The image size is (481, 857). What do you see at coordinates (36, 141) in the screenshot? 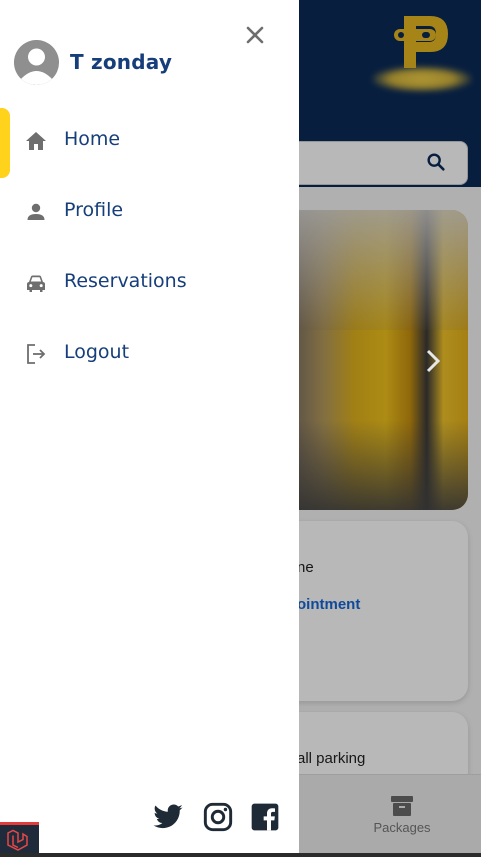
I see `home-icon` at bounding box center [36, 141].